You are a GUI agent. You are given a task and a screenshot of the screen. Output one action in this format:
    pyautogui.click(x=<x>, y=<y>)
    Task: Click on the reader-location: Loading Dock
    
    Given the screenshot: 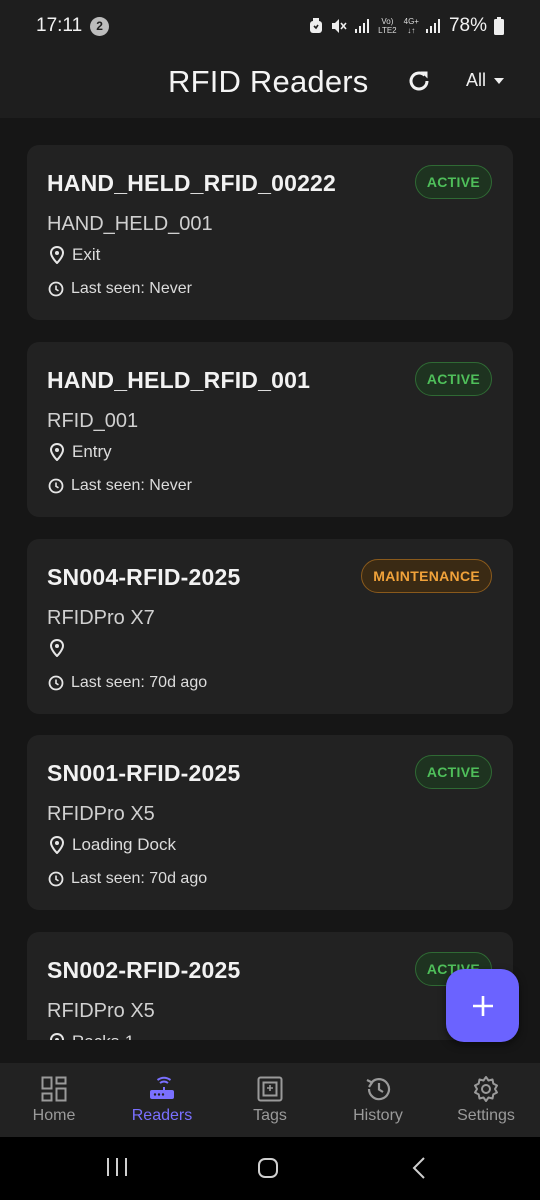 What is the action you would take?
    pyautogui.click(x=113, y=845)
    